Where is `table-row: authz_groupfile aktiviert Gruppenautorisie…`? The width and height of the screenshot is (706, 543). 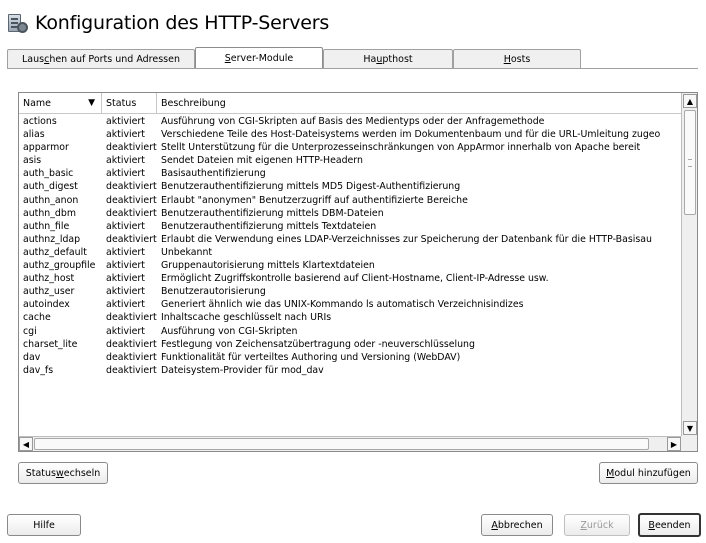
table-row: authz_groupfile aktiviert Gruppenautorisie… is located at coordinates (350, 265).